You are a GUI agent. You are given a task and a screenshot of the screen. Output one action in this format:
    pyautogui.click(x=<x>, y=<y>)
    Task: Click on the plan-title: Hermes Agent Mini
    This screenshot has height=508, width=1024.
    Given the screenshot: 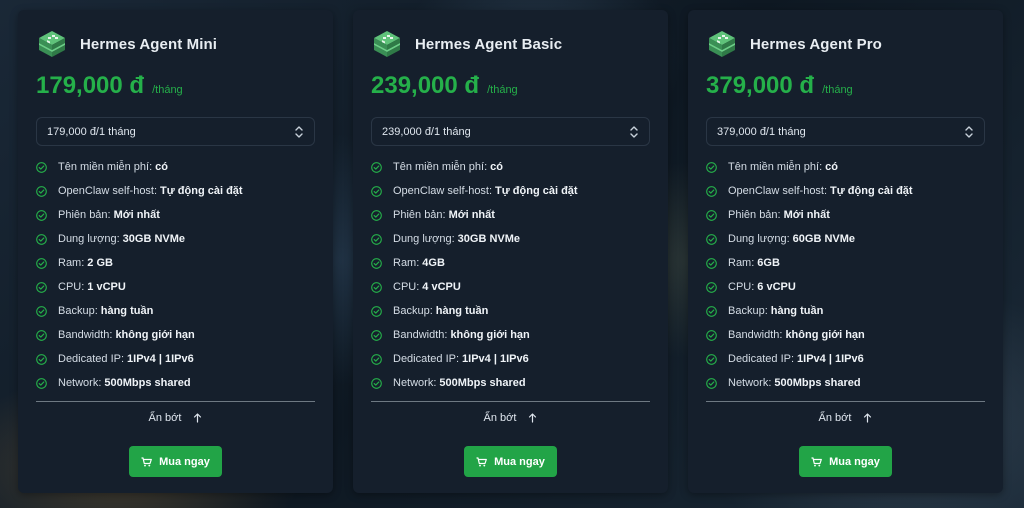 What is the action you would take?
    pyautogui.click(x=149, y=44)
    